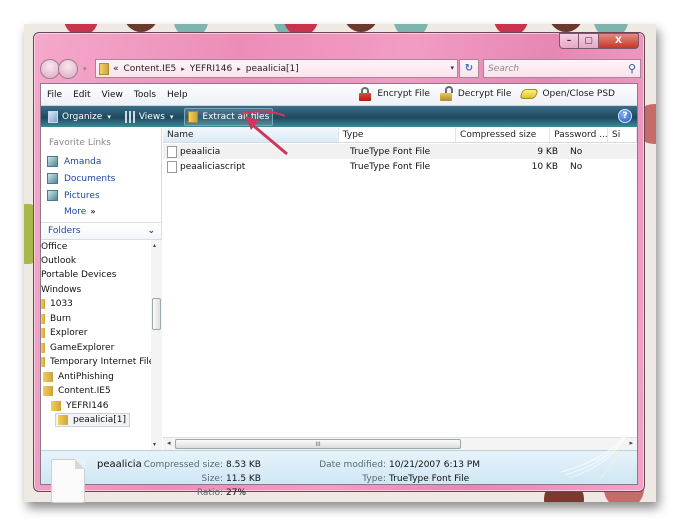 This screenshot has height=528, width=681. Describe the element at coordinates (52, 161) in the screenshot. I see `user-folder-icon` at that location.